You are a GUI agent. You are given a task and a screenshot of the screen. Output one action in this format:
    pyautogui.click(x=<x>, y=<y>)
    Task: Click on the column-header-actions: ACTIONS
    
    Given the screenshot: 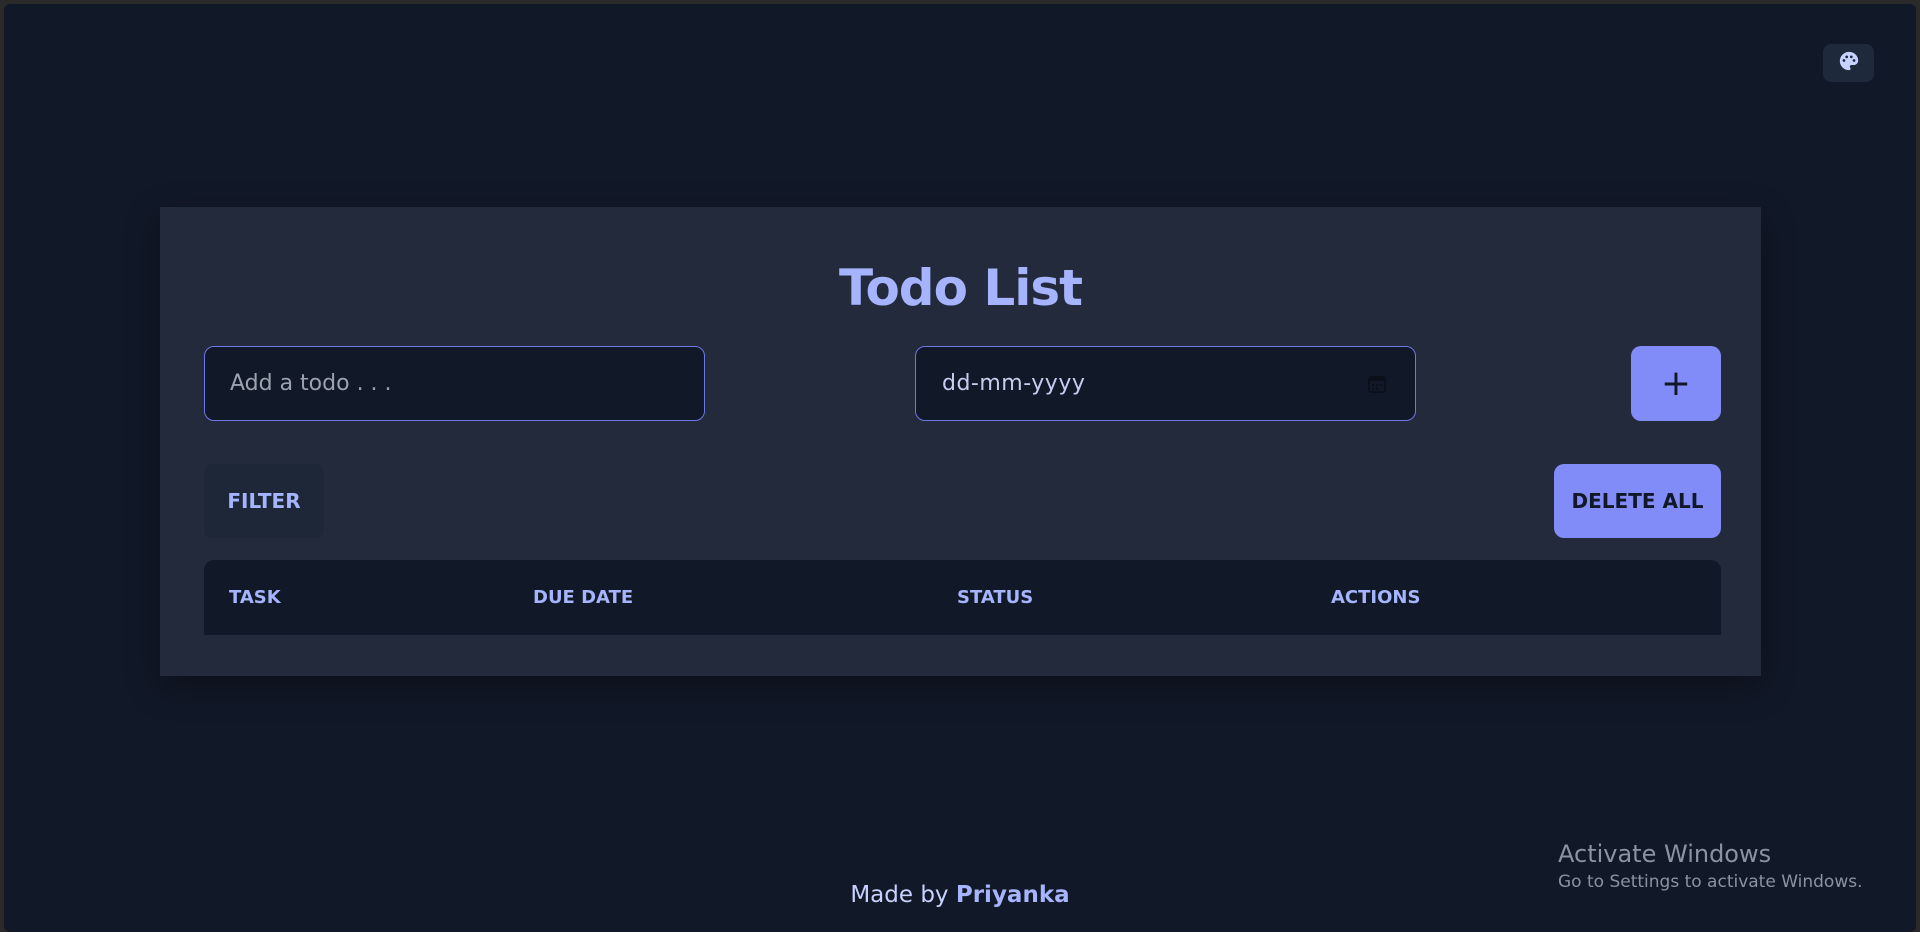 What is the action you would take?
    pyautogui.click(x=1376, y=597)
    